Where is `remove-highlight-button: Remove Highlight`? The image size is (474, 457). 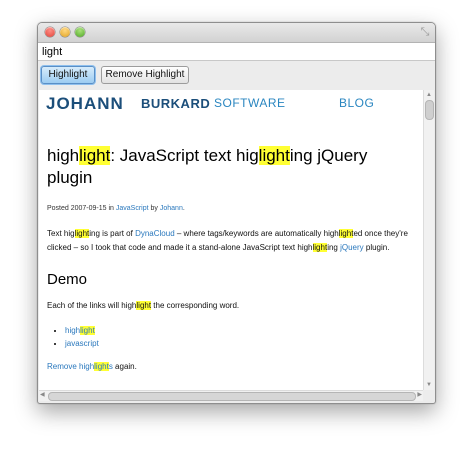
remove-highlight-button: Remove Highlight is located at coordinates (145, 75).